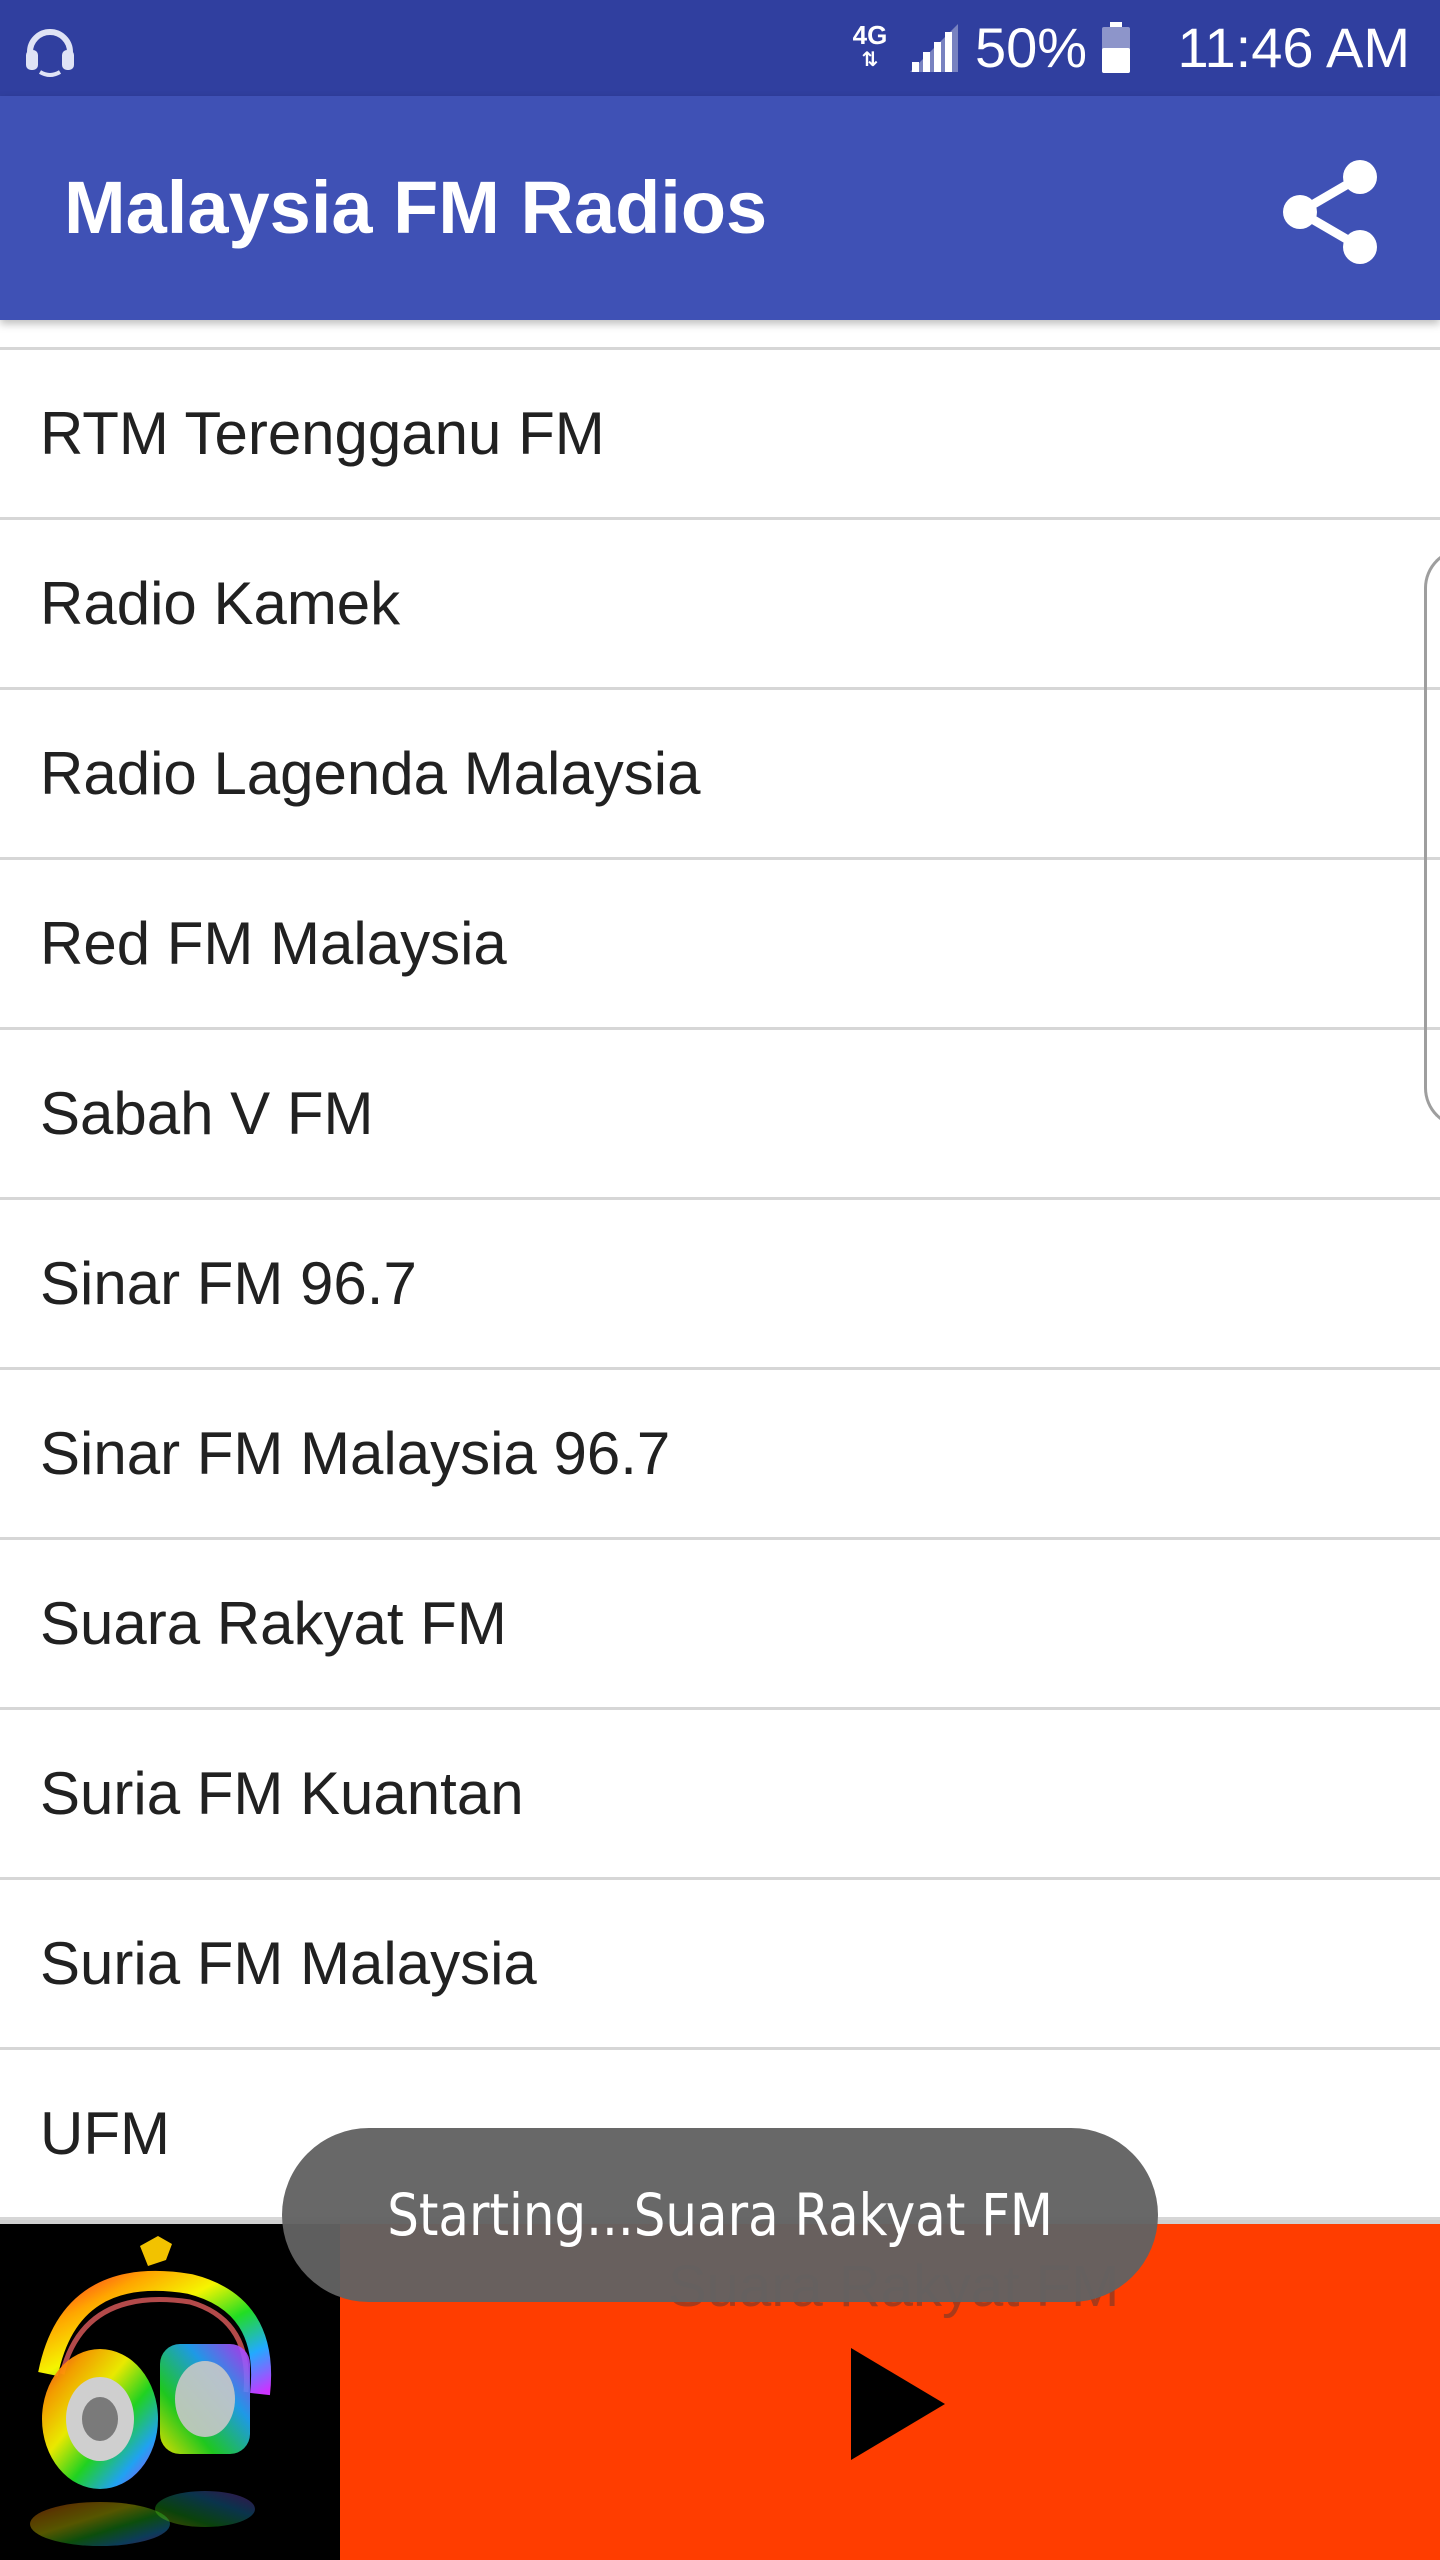 This screenshot has width=1440, height=2560. I want to click on toast: Starting...Suara Rakyat FM, so click(720, 2215).